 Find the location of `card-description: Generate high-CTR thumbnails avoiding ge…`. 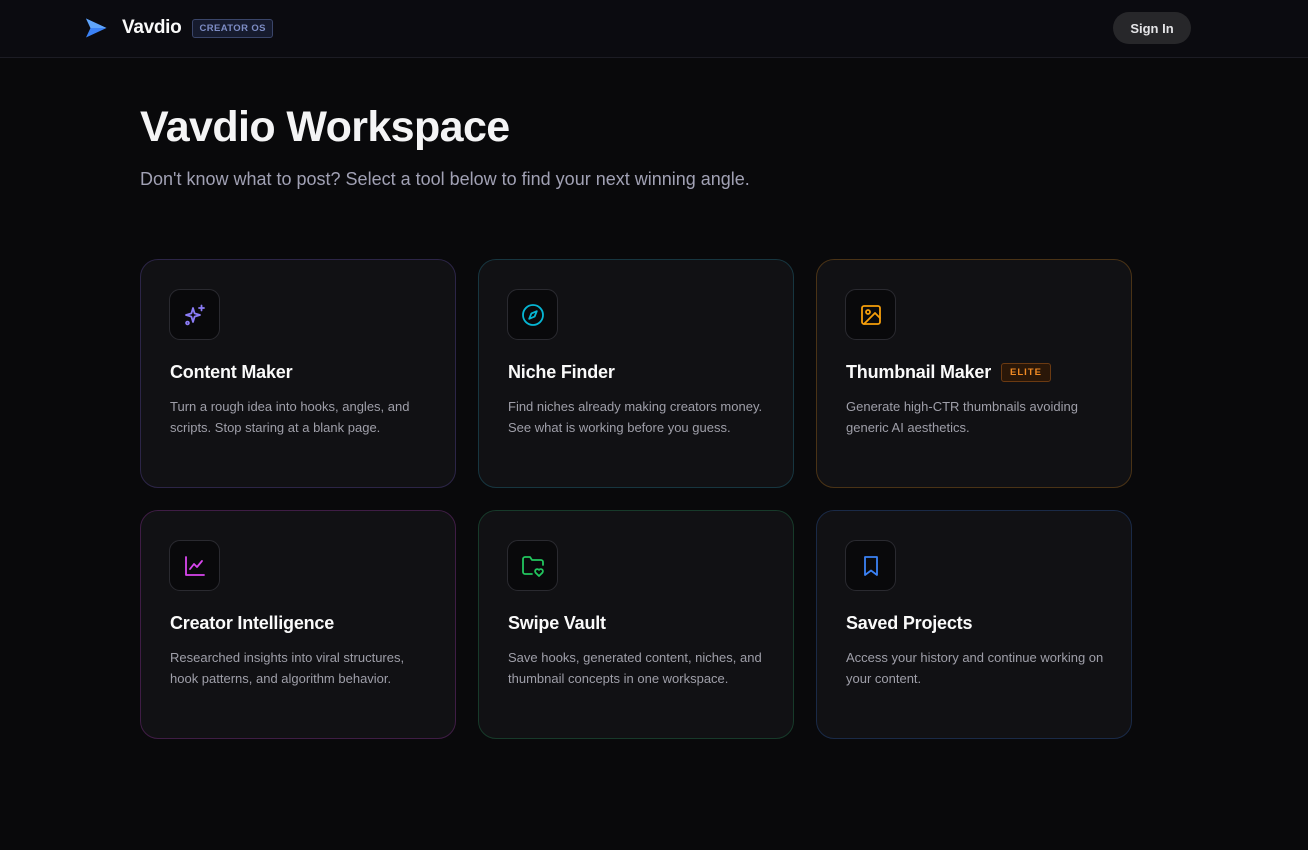

card-description: Generate high-CTR thumbnails avoiding ge… is located at coordinates (962, 417).